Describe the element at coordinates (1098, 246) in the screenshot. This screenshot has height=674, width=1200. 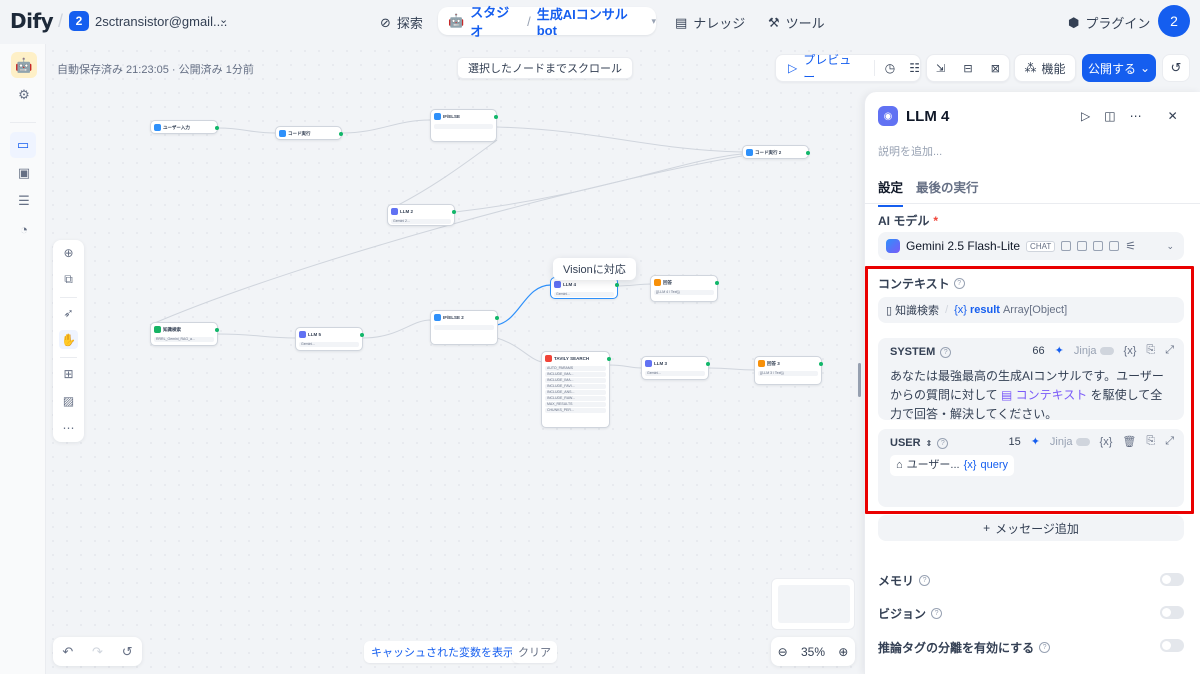
I see `image-icon` at that location.